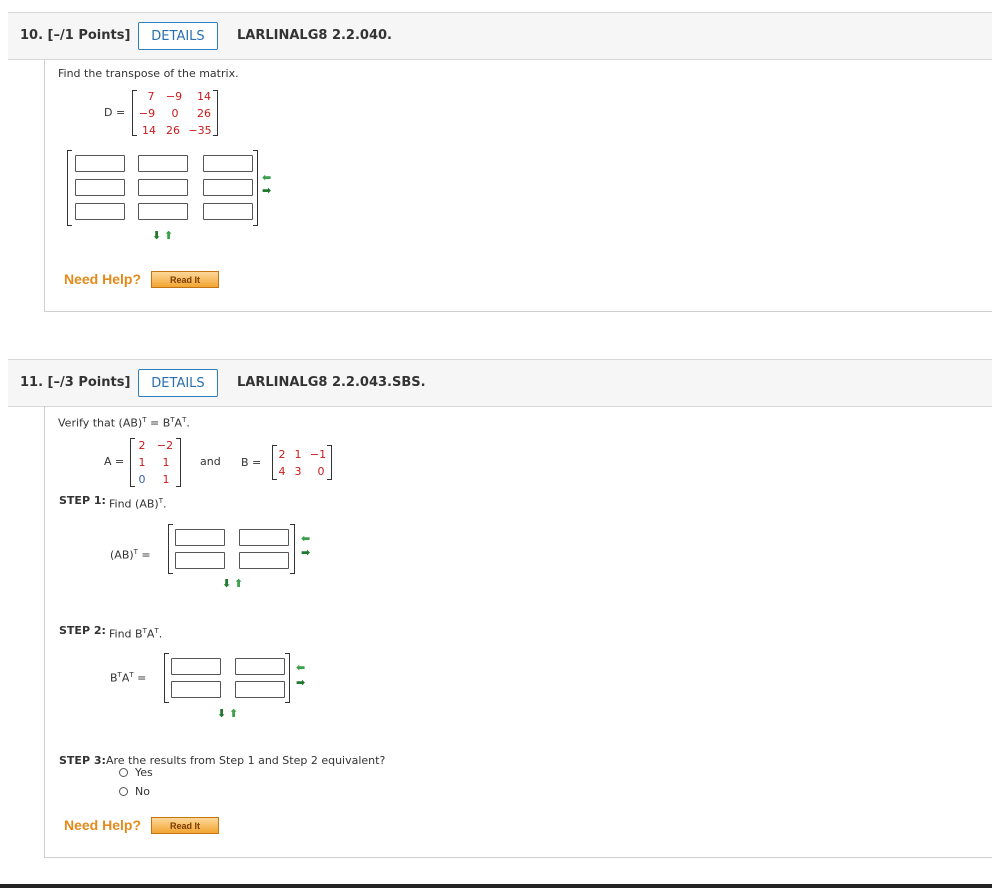 Image resolution: width=992 pixels, height=888 pixels. What do you see at coordinates (300, 667) in the screenshot?
I see `step-2-remove-column-arrow-icon: ⬅` at bounding box center [300, 667].